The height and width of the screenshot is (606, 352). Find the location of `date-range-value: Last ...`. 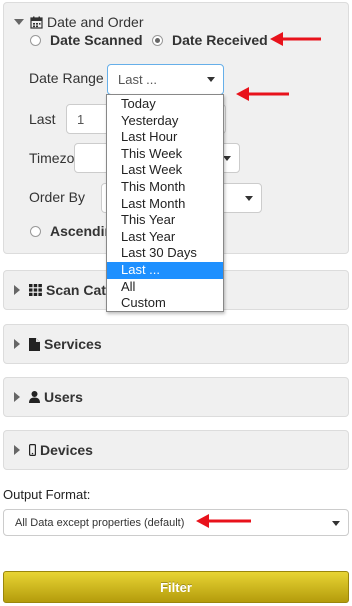

date-range-value: Last ... is located at coordinates (138, 79).